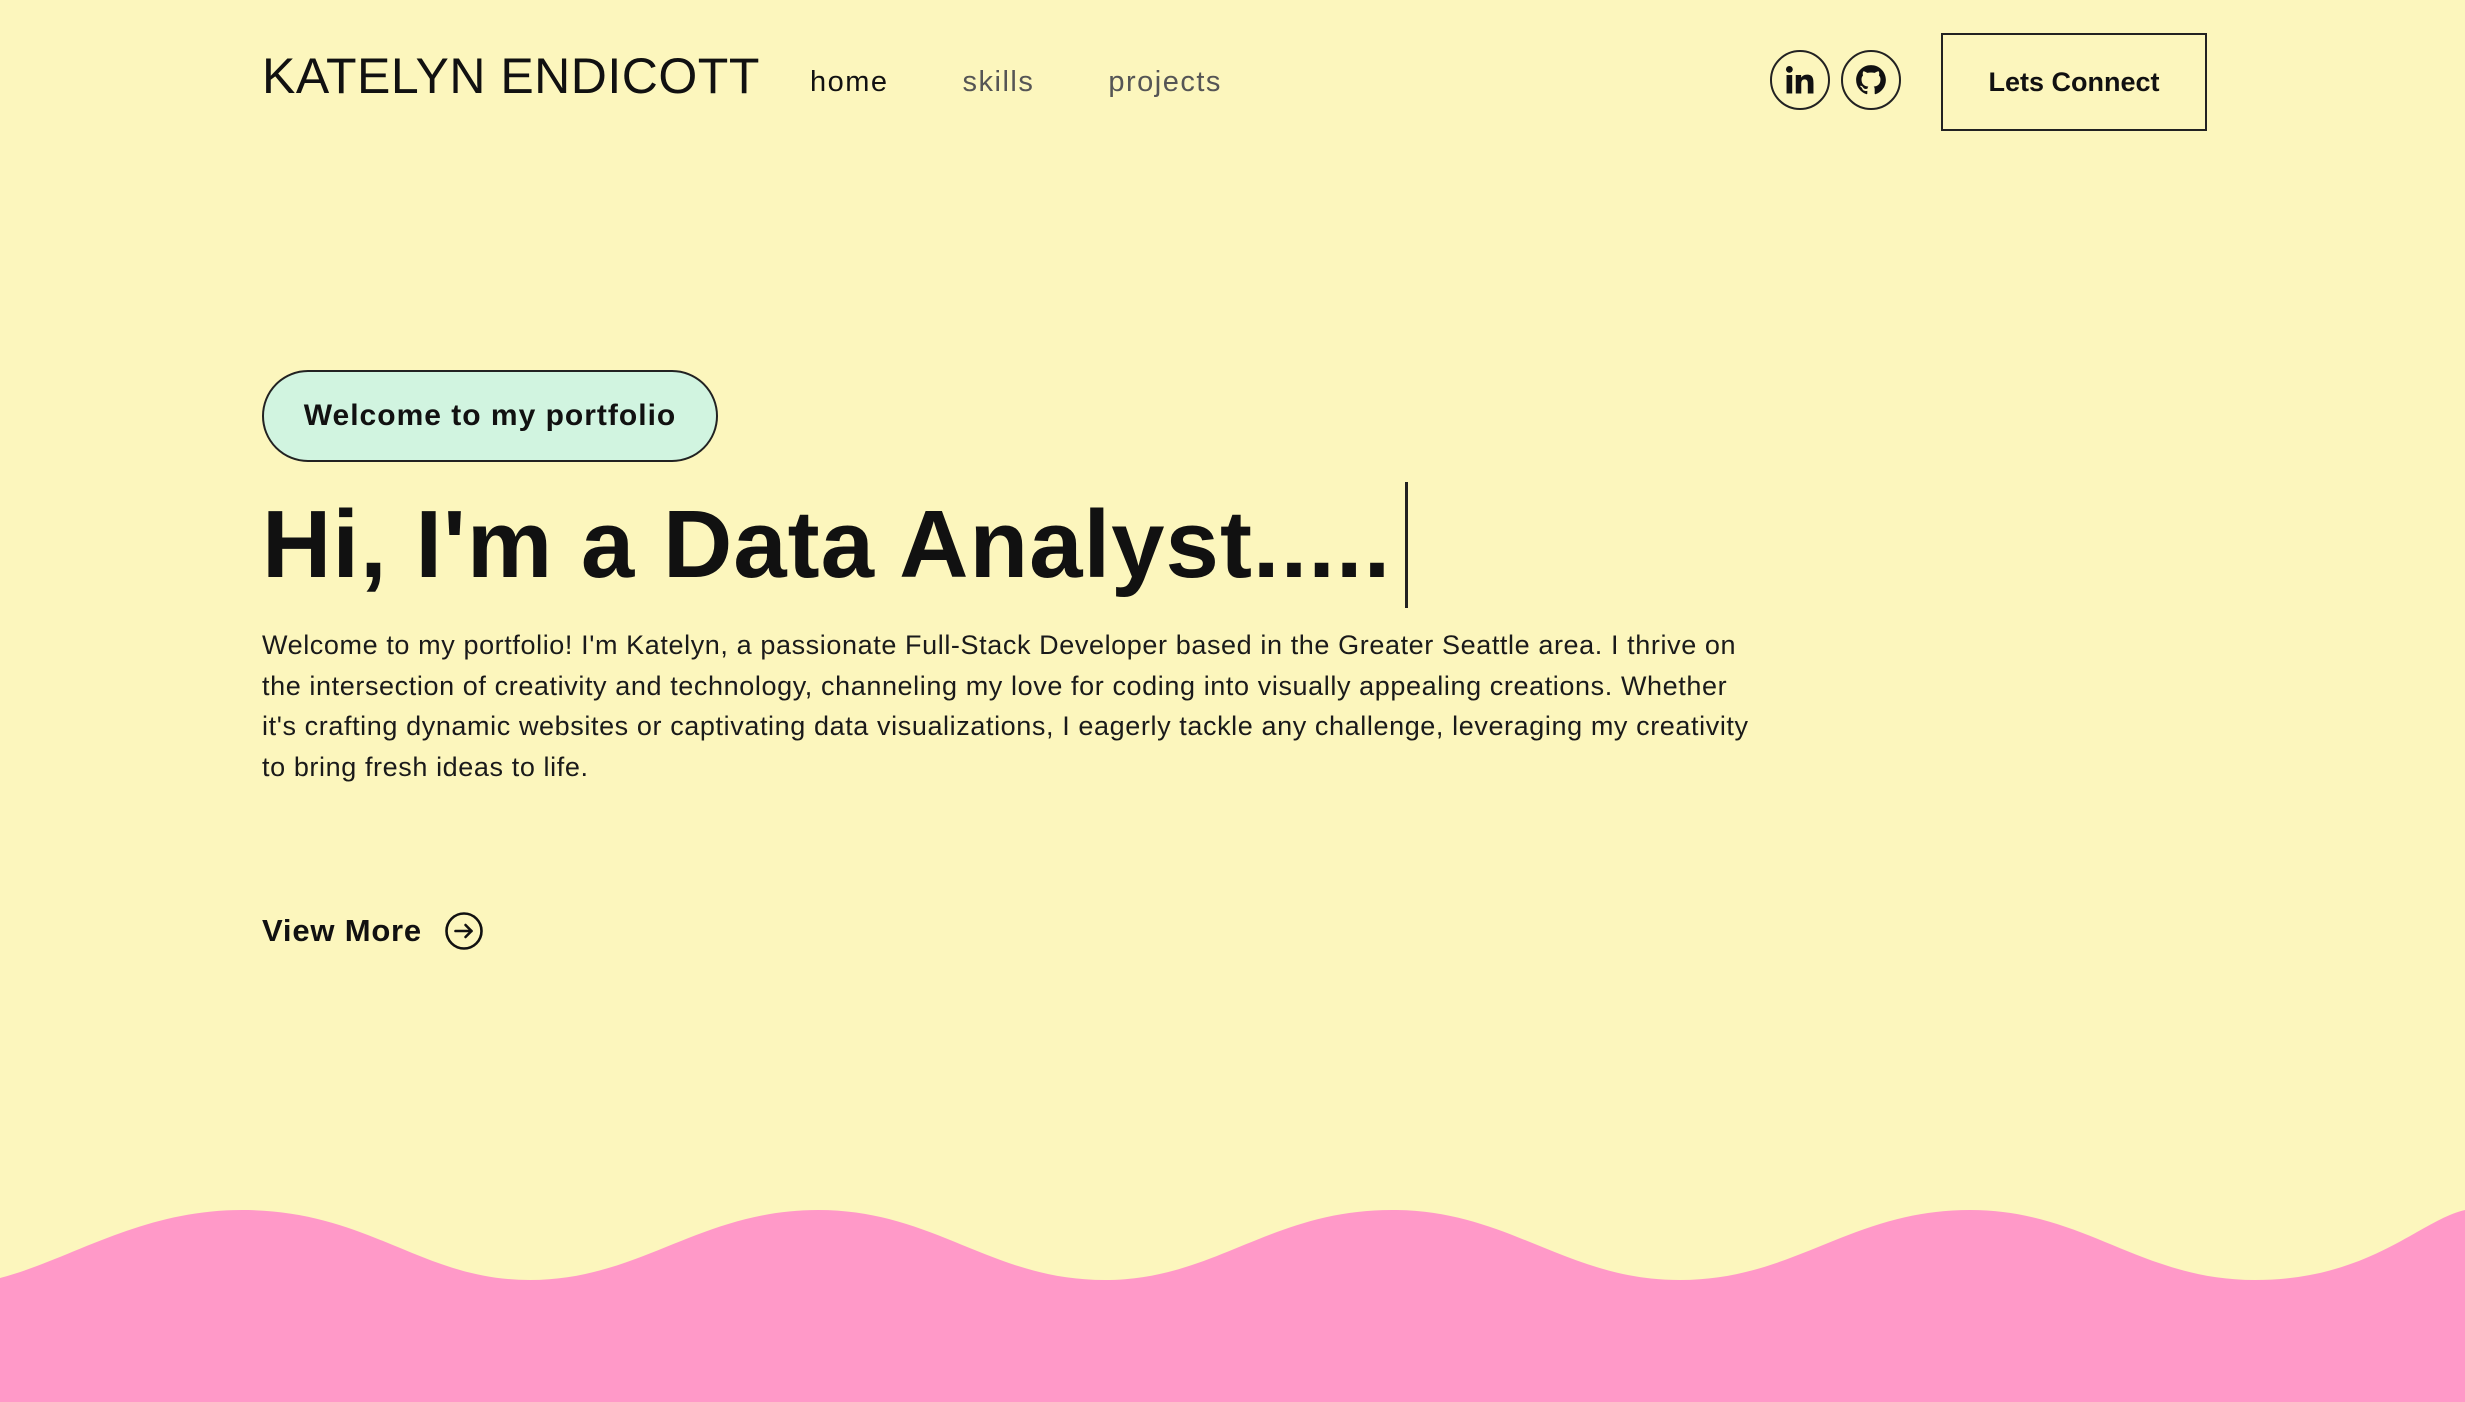 The height and width of the screenshot is (1402, 2465). Describe the element at coordinates (999, 82) in the screenshot. I see `nav-link-skills: skills` at that location.